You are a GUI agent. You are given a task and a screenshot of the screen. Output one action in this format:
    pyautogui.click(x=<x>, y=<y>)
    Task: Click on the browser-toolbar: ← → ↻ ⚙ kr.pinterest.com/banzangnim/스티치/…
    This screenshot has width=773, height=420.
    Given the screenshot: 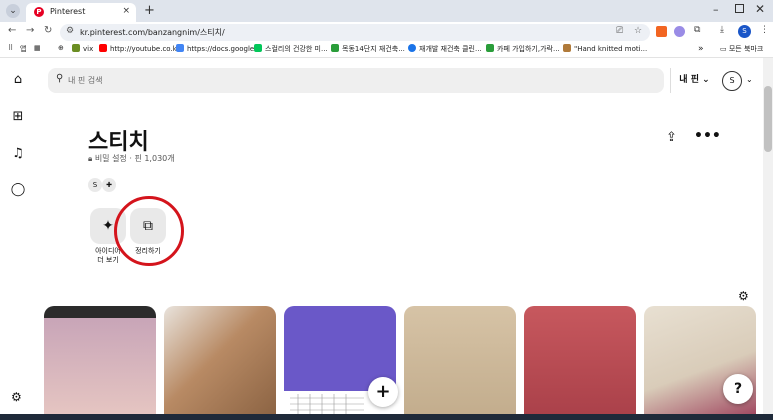 What is the action you would take?
    pyautogui.click(x=386, y=32)
    